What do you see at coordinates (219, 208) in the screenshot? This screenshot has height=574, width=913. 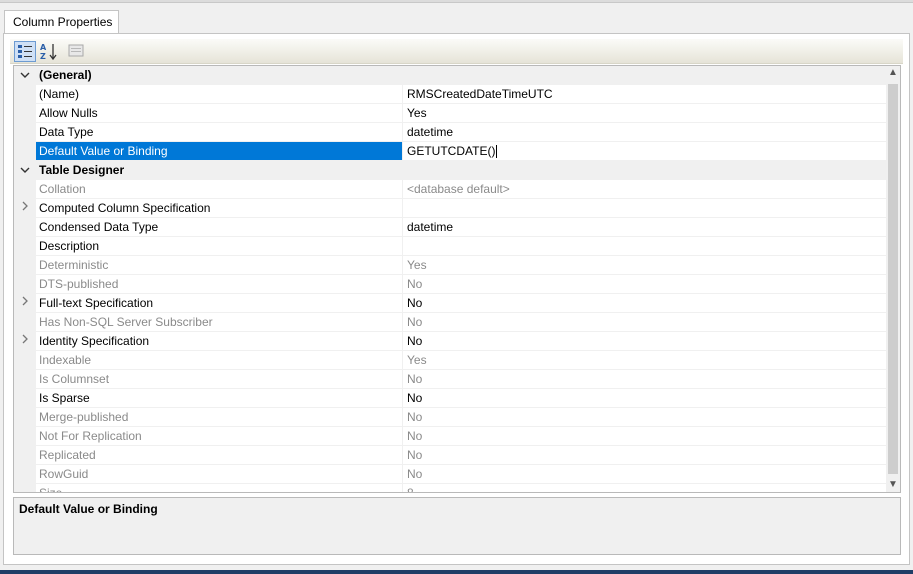 I see `property-name: Computed Column Specification` at bounding box center [219, 208].